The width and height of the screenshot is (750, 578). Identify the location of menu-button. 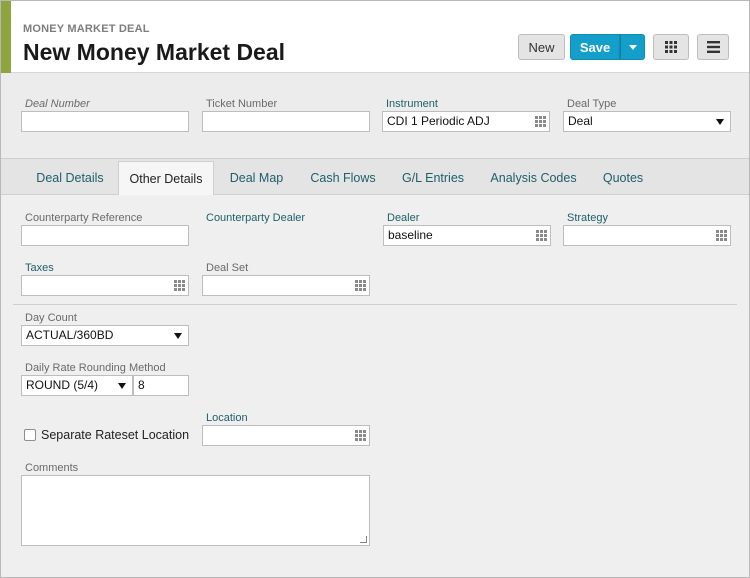
(713, 47).